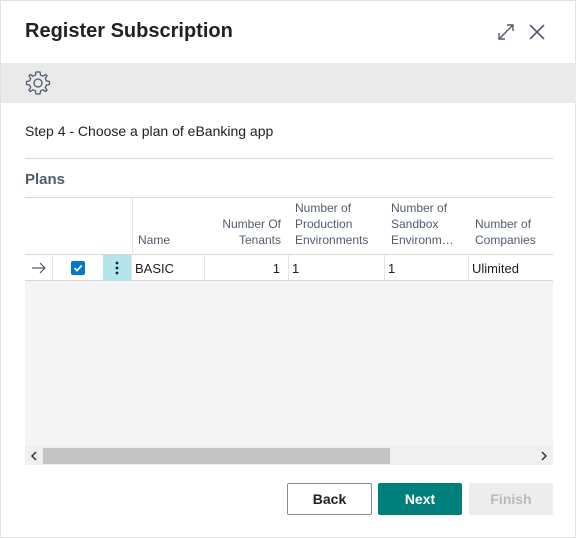 The height and width of the screenshot is (538, 576). I want to click on checkmark-icon, so click(78, 268).